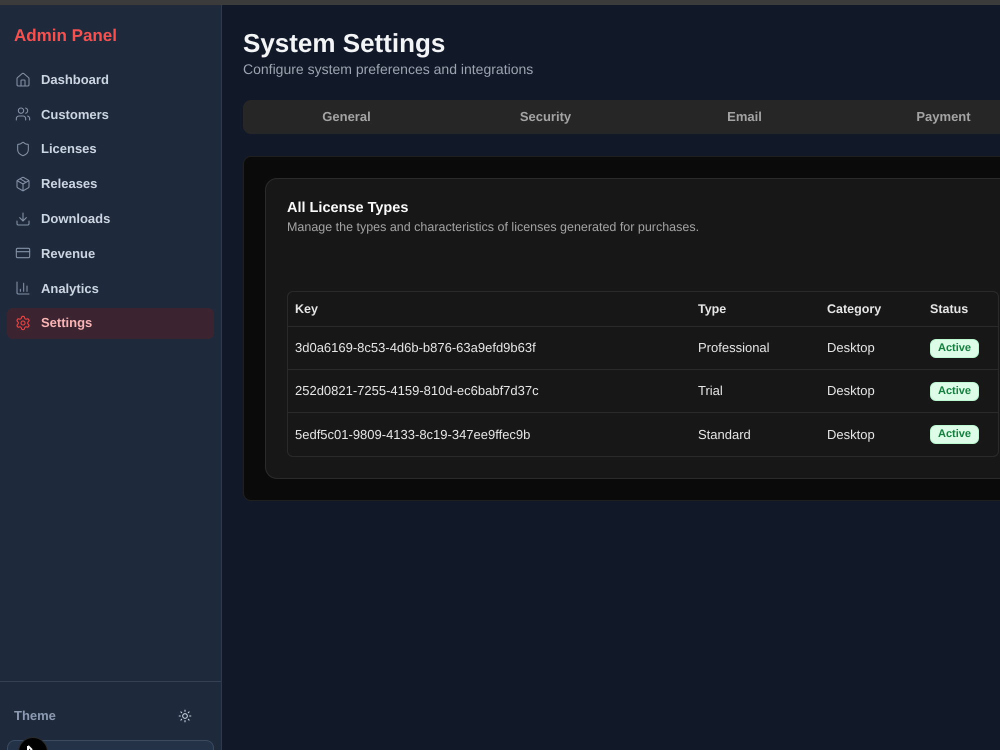 The image size is (1000, 750). I want to click on nav-item: Licenses, so click(110, 149).